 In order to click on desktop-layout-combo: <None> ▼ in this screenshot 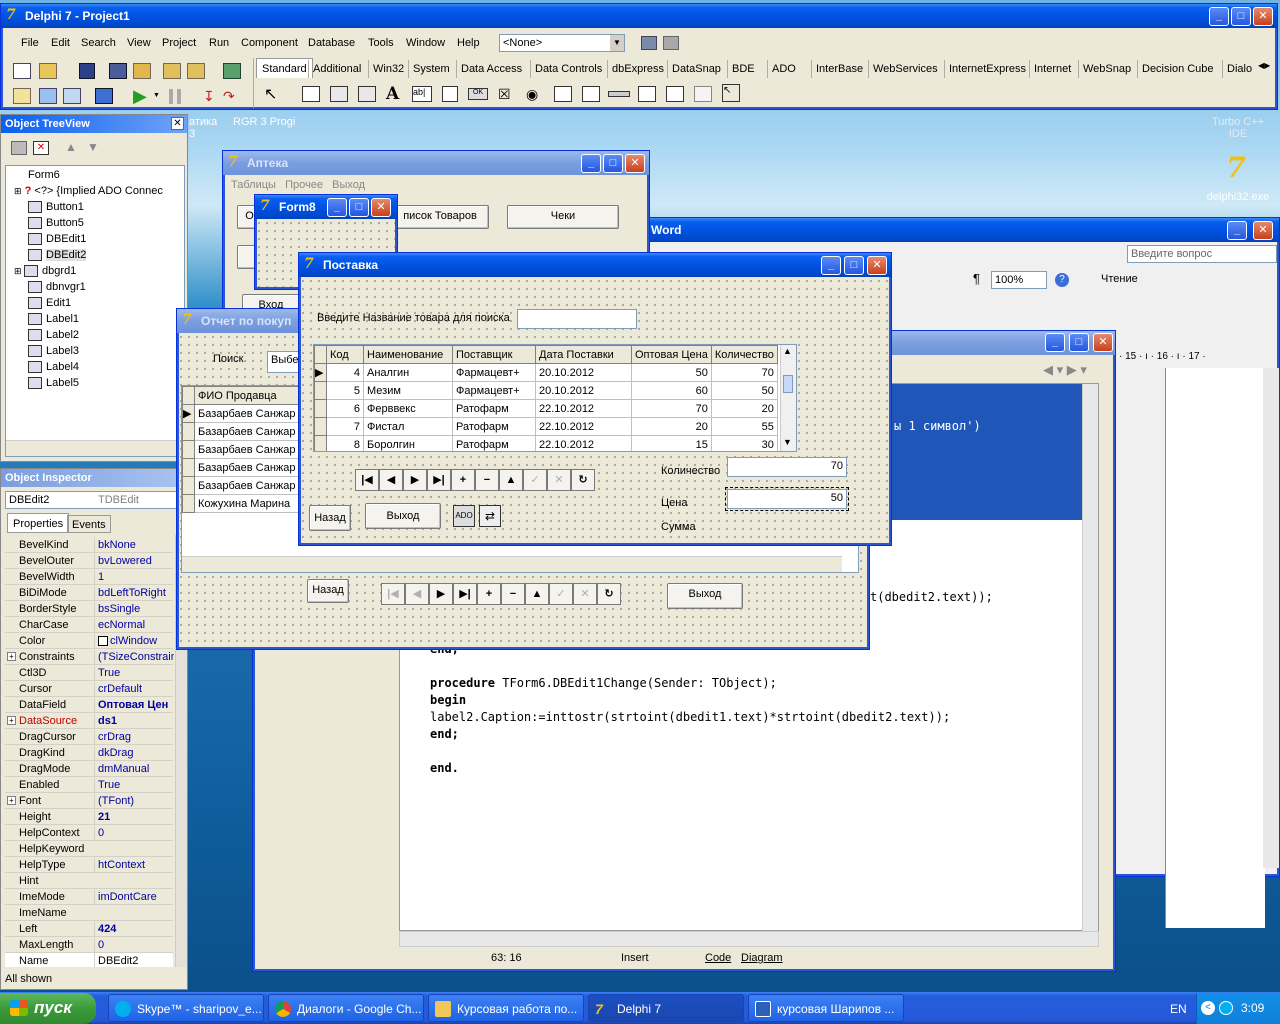, I will do `click(562, 43)`.